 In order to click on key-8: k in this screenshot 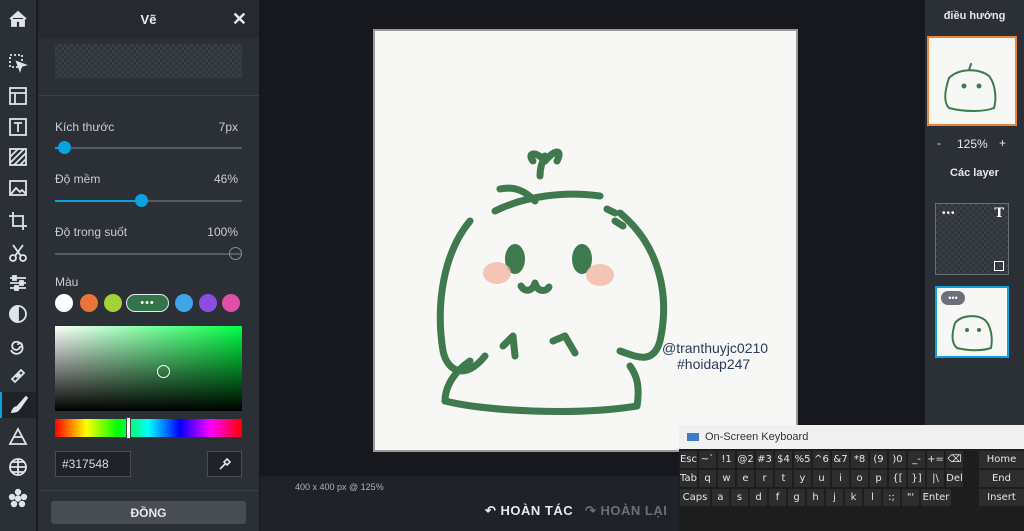, I will do `click(853, 497)`.